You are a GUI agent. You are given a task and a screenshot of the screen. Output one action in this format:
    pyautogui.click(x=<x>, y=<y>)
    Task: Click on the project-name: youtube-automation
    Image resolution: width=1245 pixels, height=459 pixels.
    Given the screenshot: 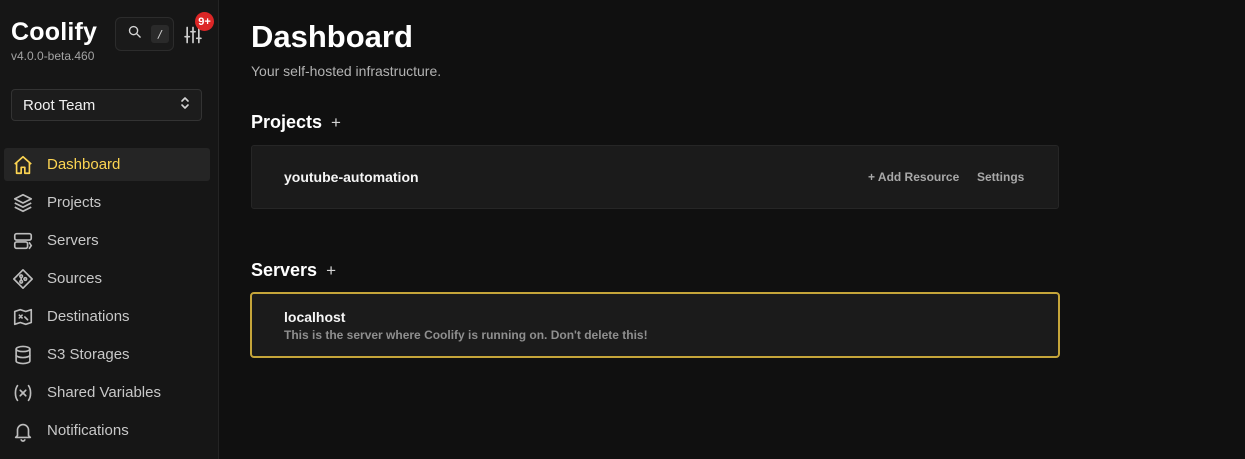 What is the action you would take?
    pyautogui.click(x=351, y=177)
    